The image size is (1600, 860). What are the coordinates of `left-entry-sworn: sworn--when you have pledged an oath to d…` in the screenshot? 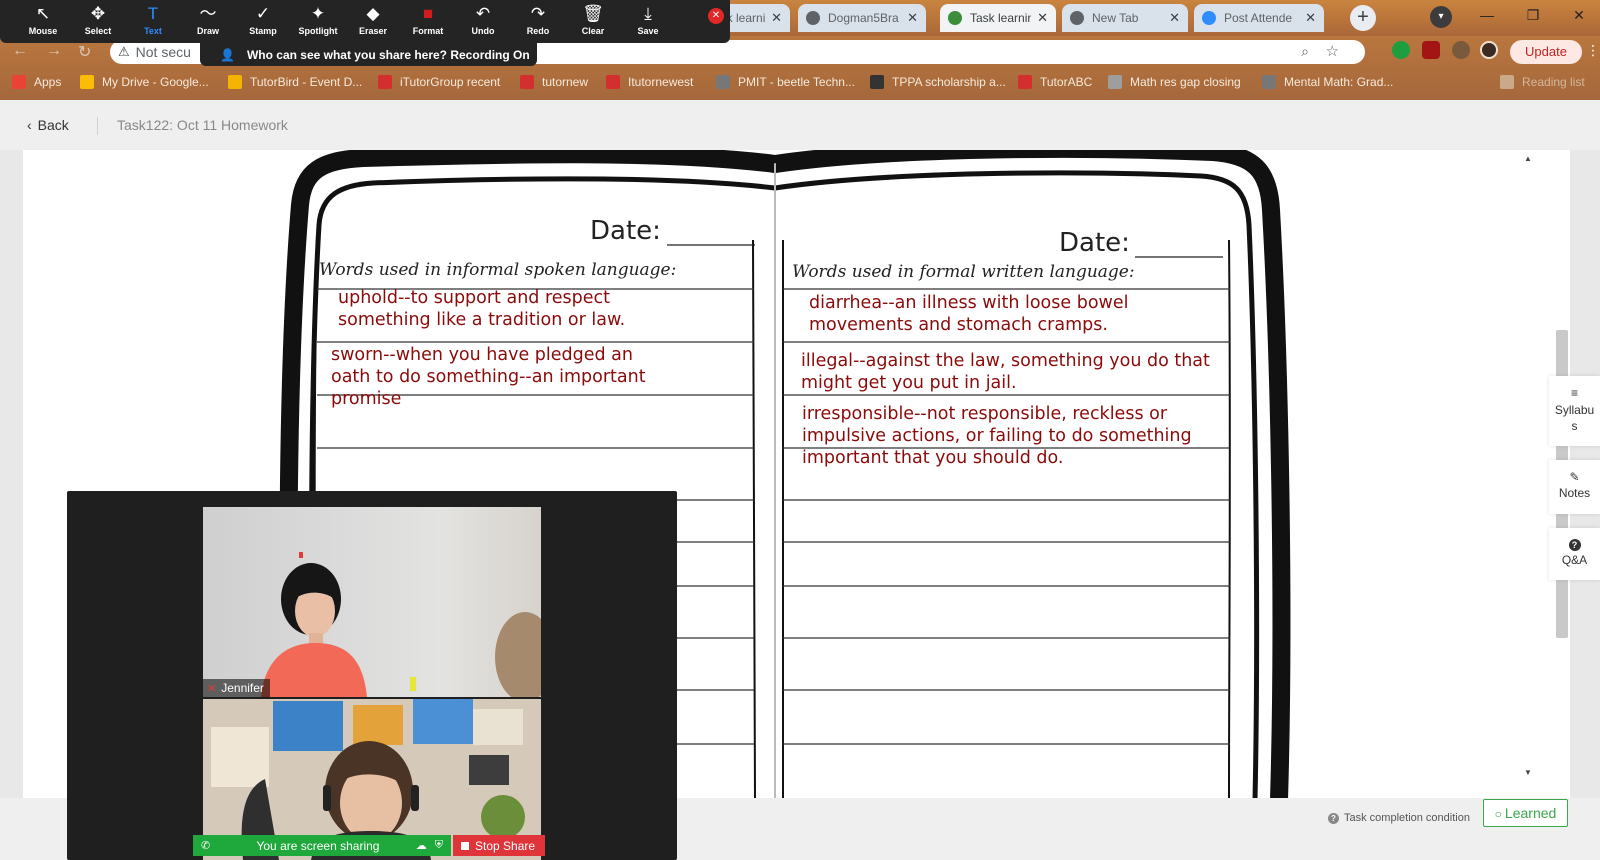 It's located at (488, 377).